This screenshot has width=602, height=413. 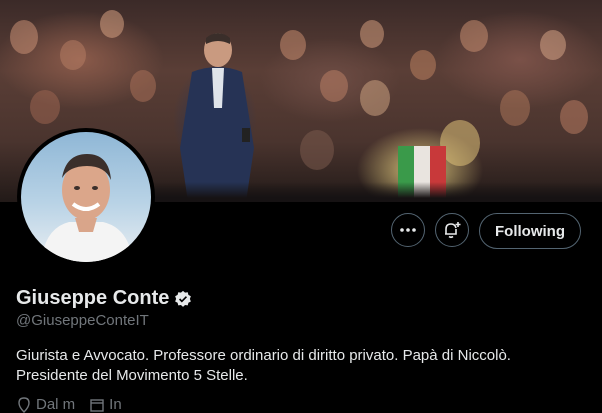 I want to click on bell-plus-icon, so click(x=453, y=230).